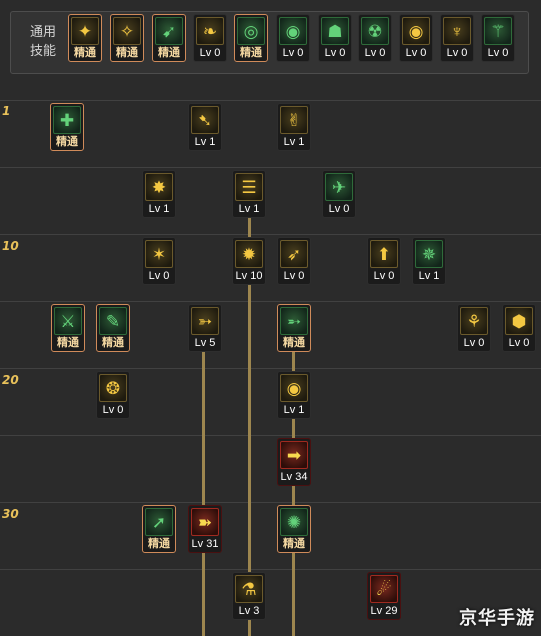 This screenshot has height=636, width=541. I want to click on skill-r6-a: ➡ Lv 34, so click(294, 462).